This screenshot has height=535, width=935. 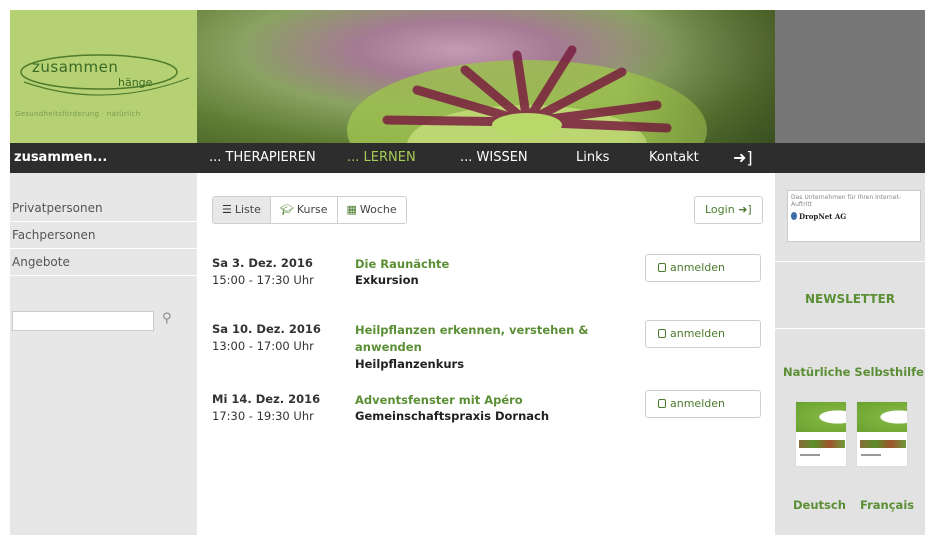 I want to click on nav-item-lernen: ... LERNEN, so click(x=381, y=157).